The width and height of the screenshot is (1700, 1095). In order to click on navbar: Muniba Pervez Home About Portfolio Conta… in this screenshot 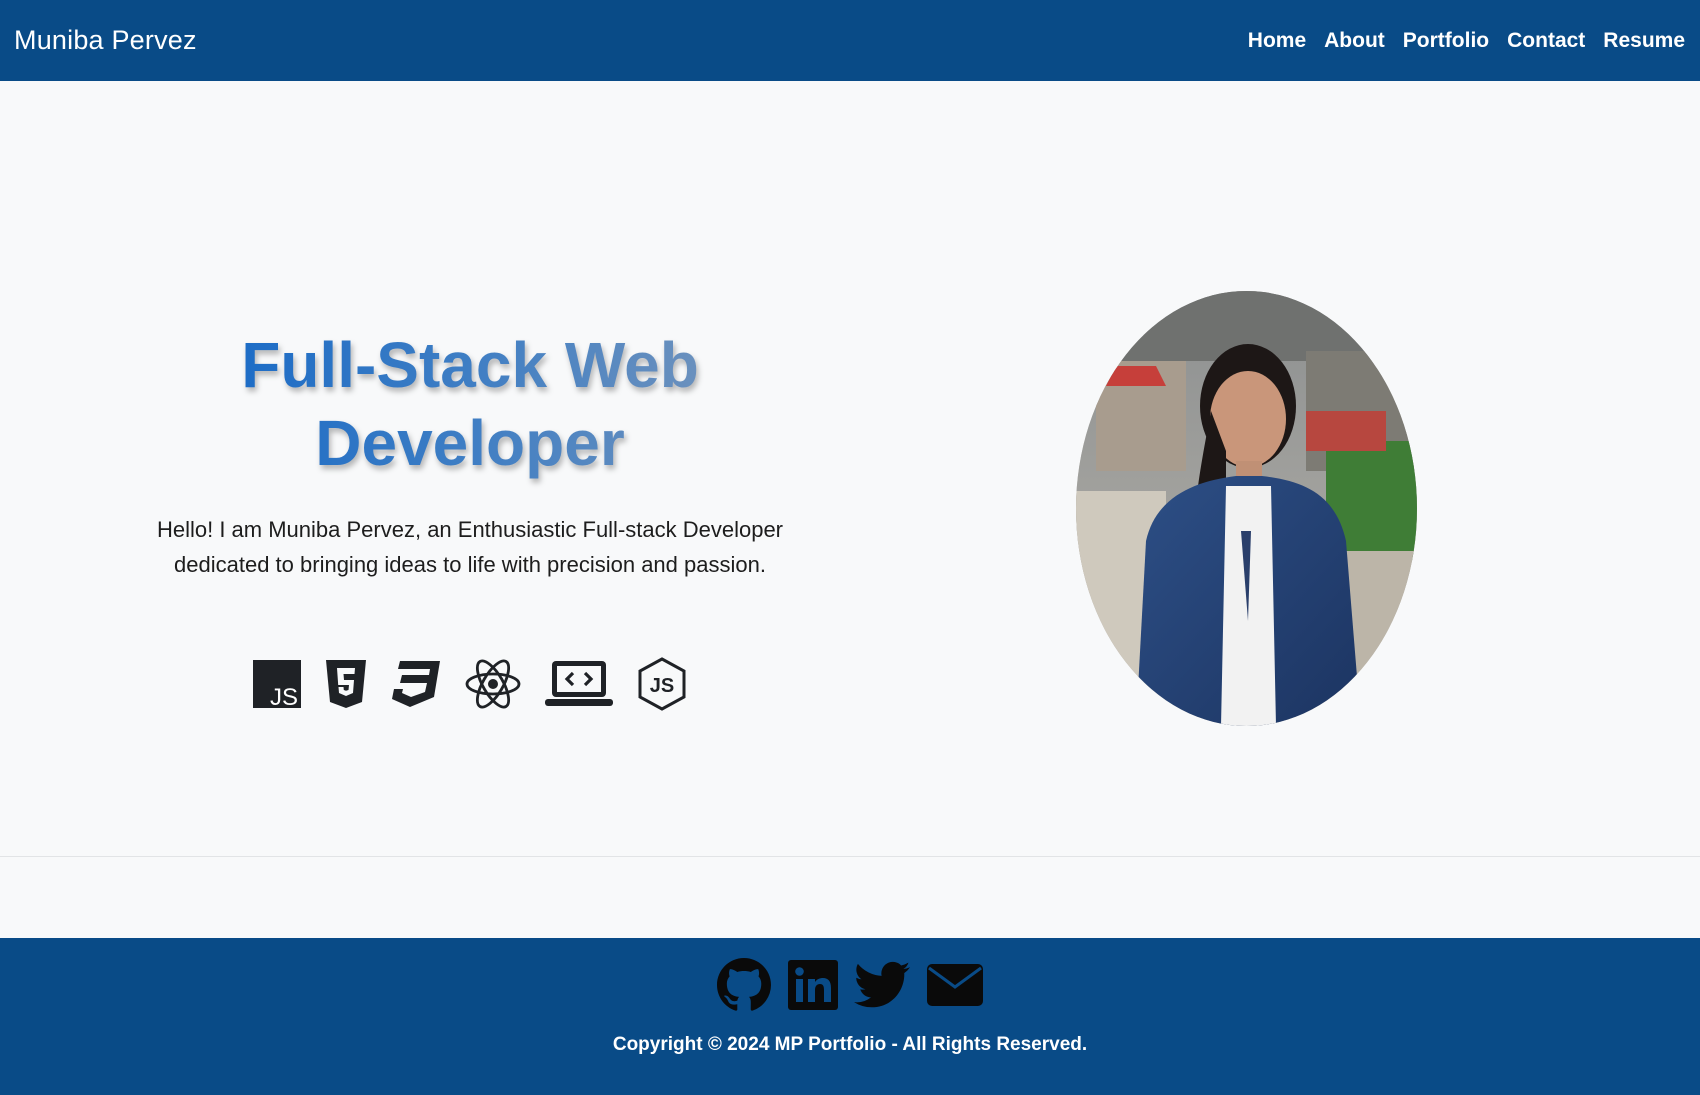, I will do `click(850, 40)`.